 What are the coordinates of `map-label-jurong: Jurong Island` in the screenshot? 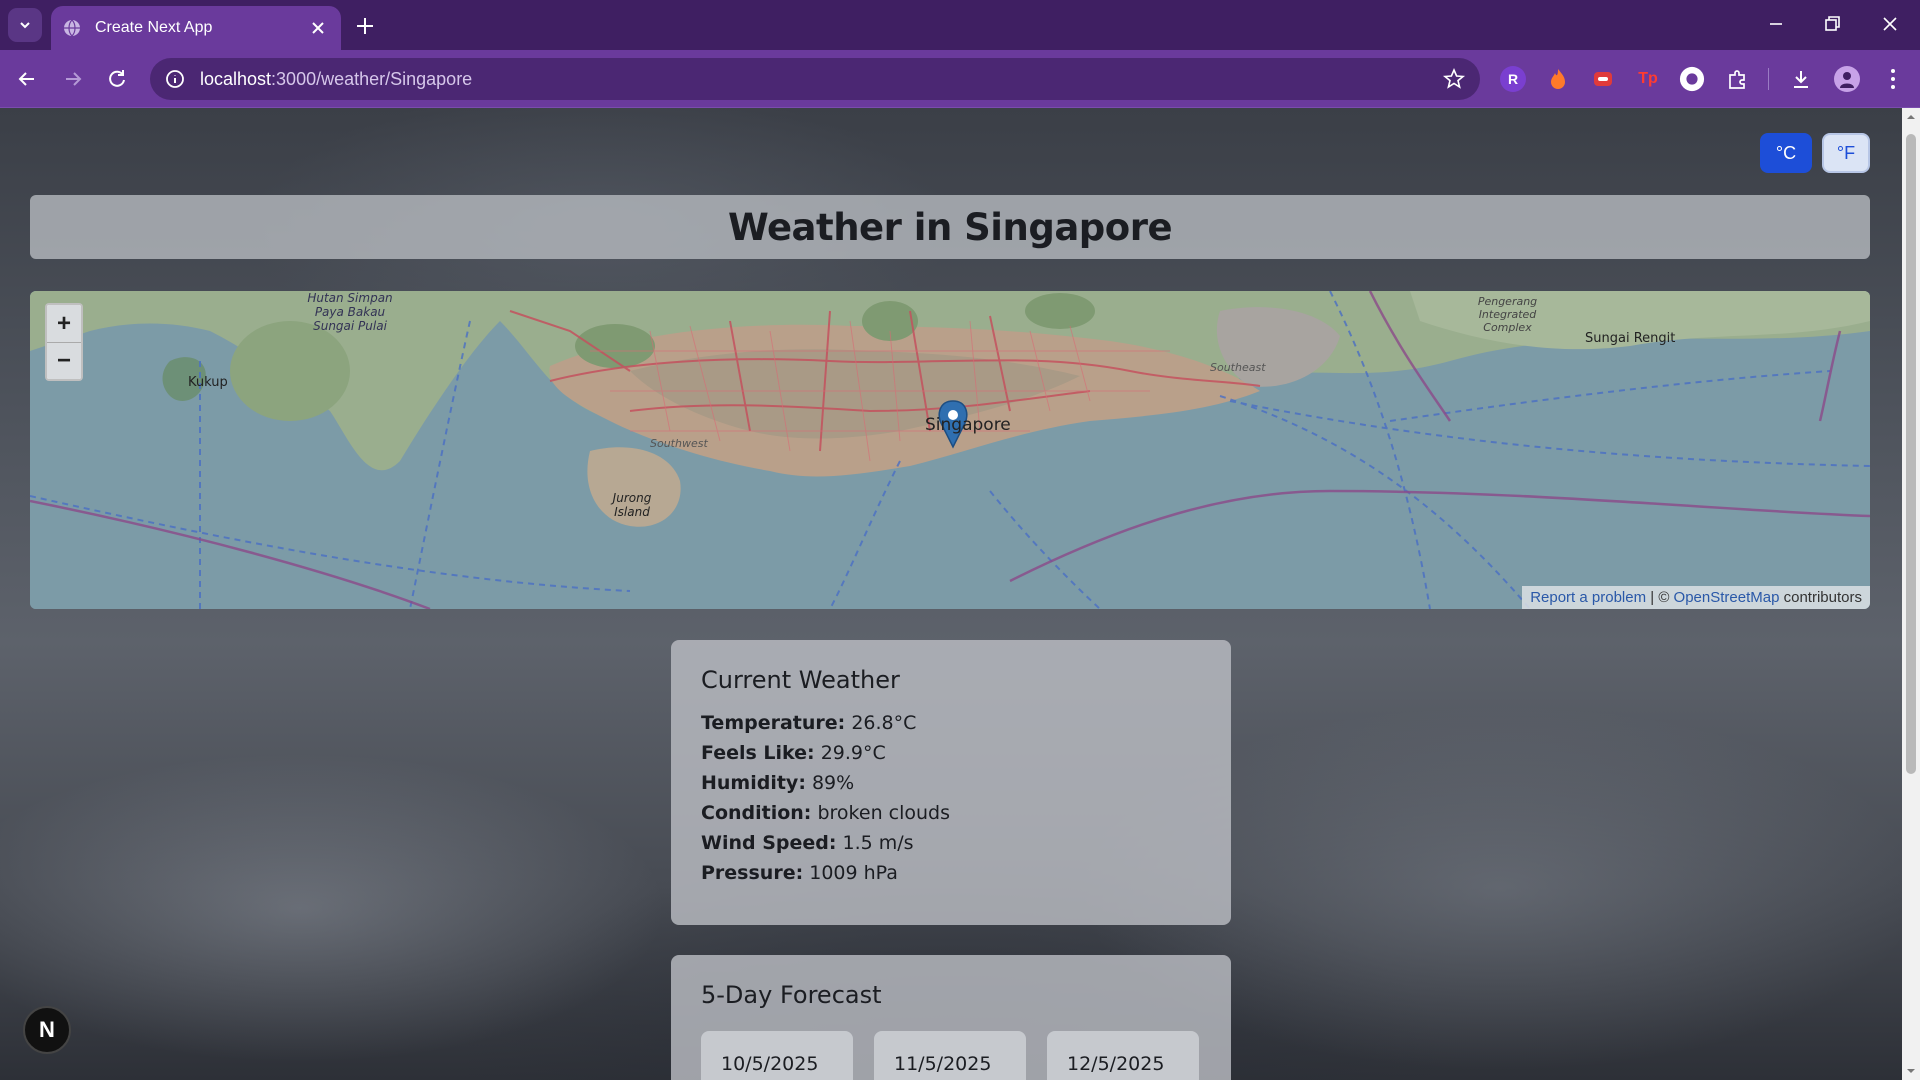 It's located at (632, 505).